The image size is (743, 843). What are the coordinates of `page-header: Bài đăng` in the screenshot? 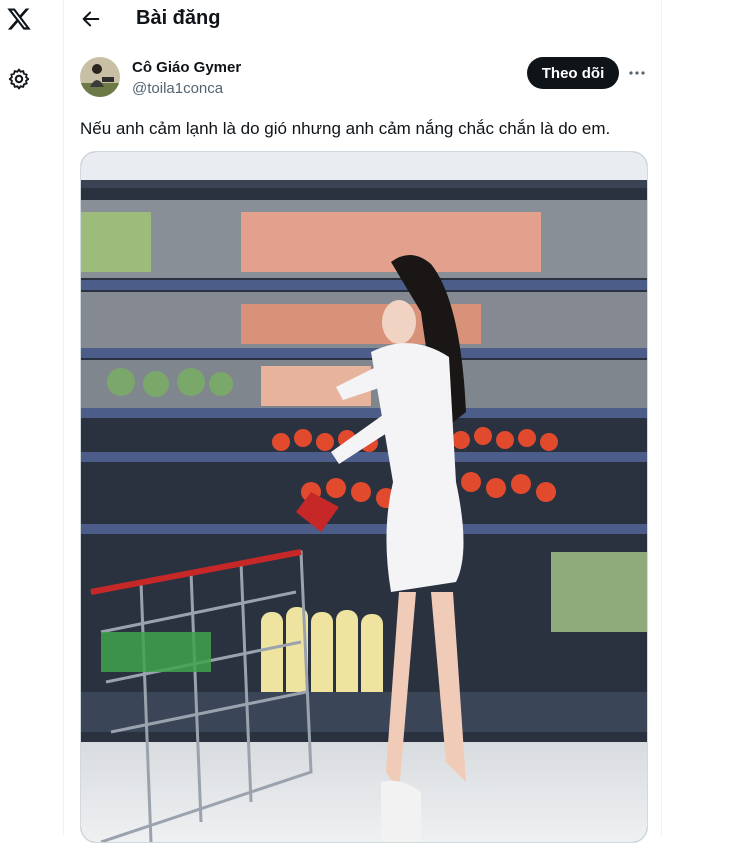 It's located at (362, 19).